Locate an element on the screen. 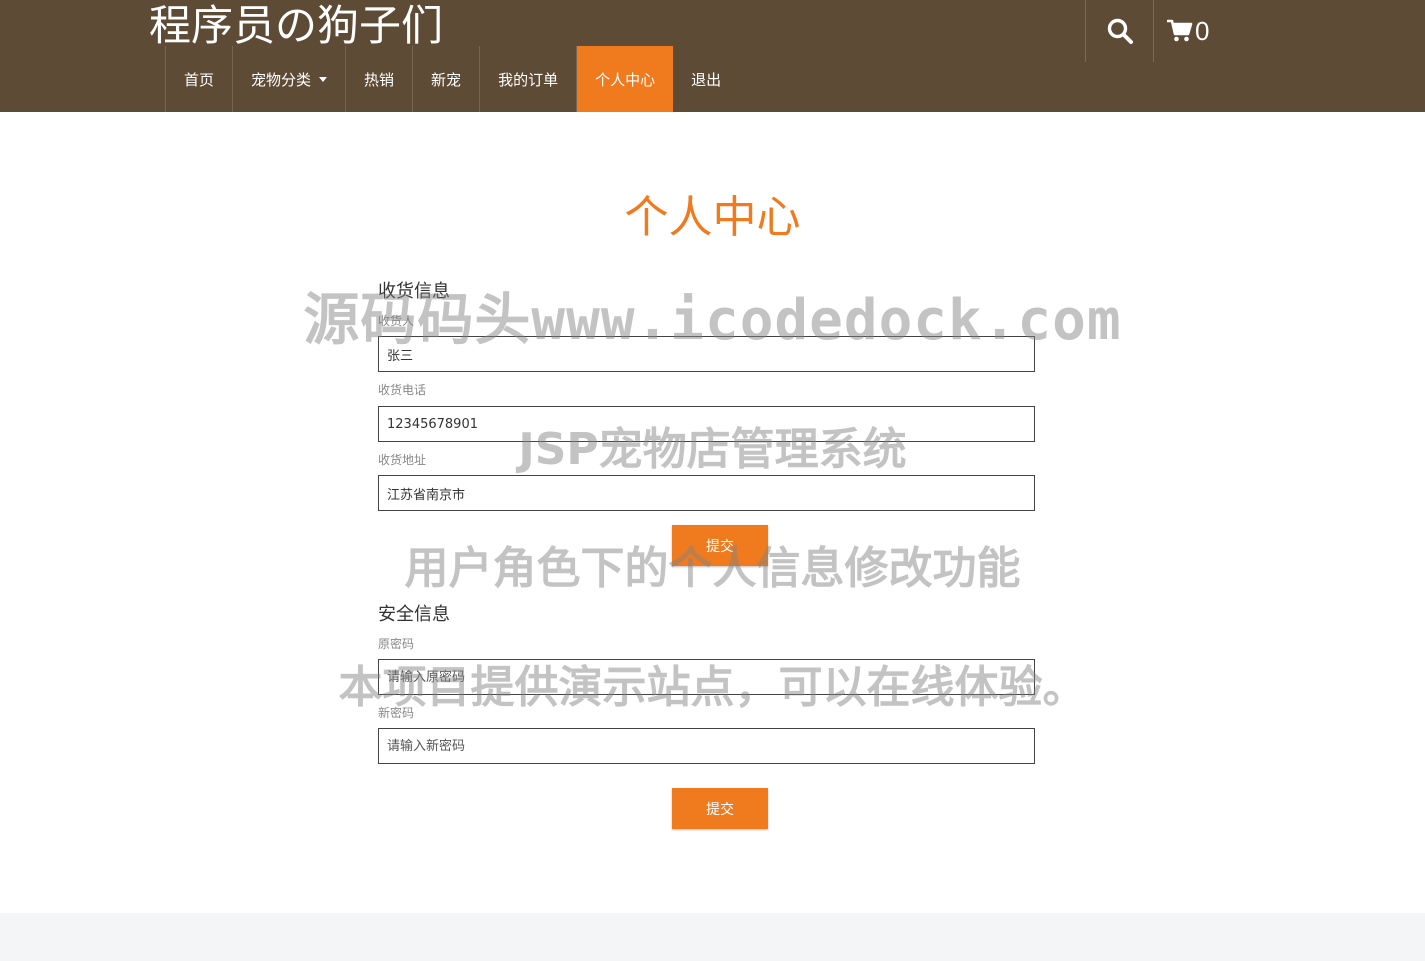 This screenshot has height=961, width=1425. shipping-section-title: 收货信息 is located at coordinates (414, 291).